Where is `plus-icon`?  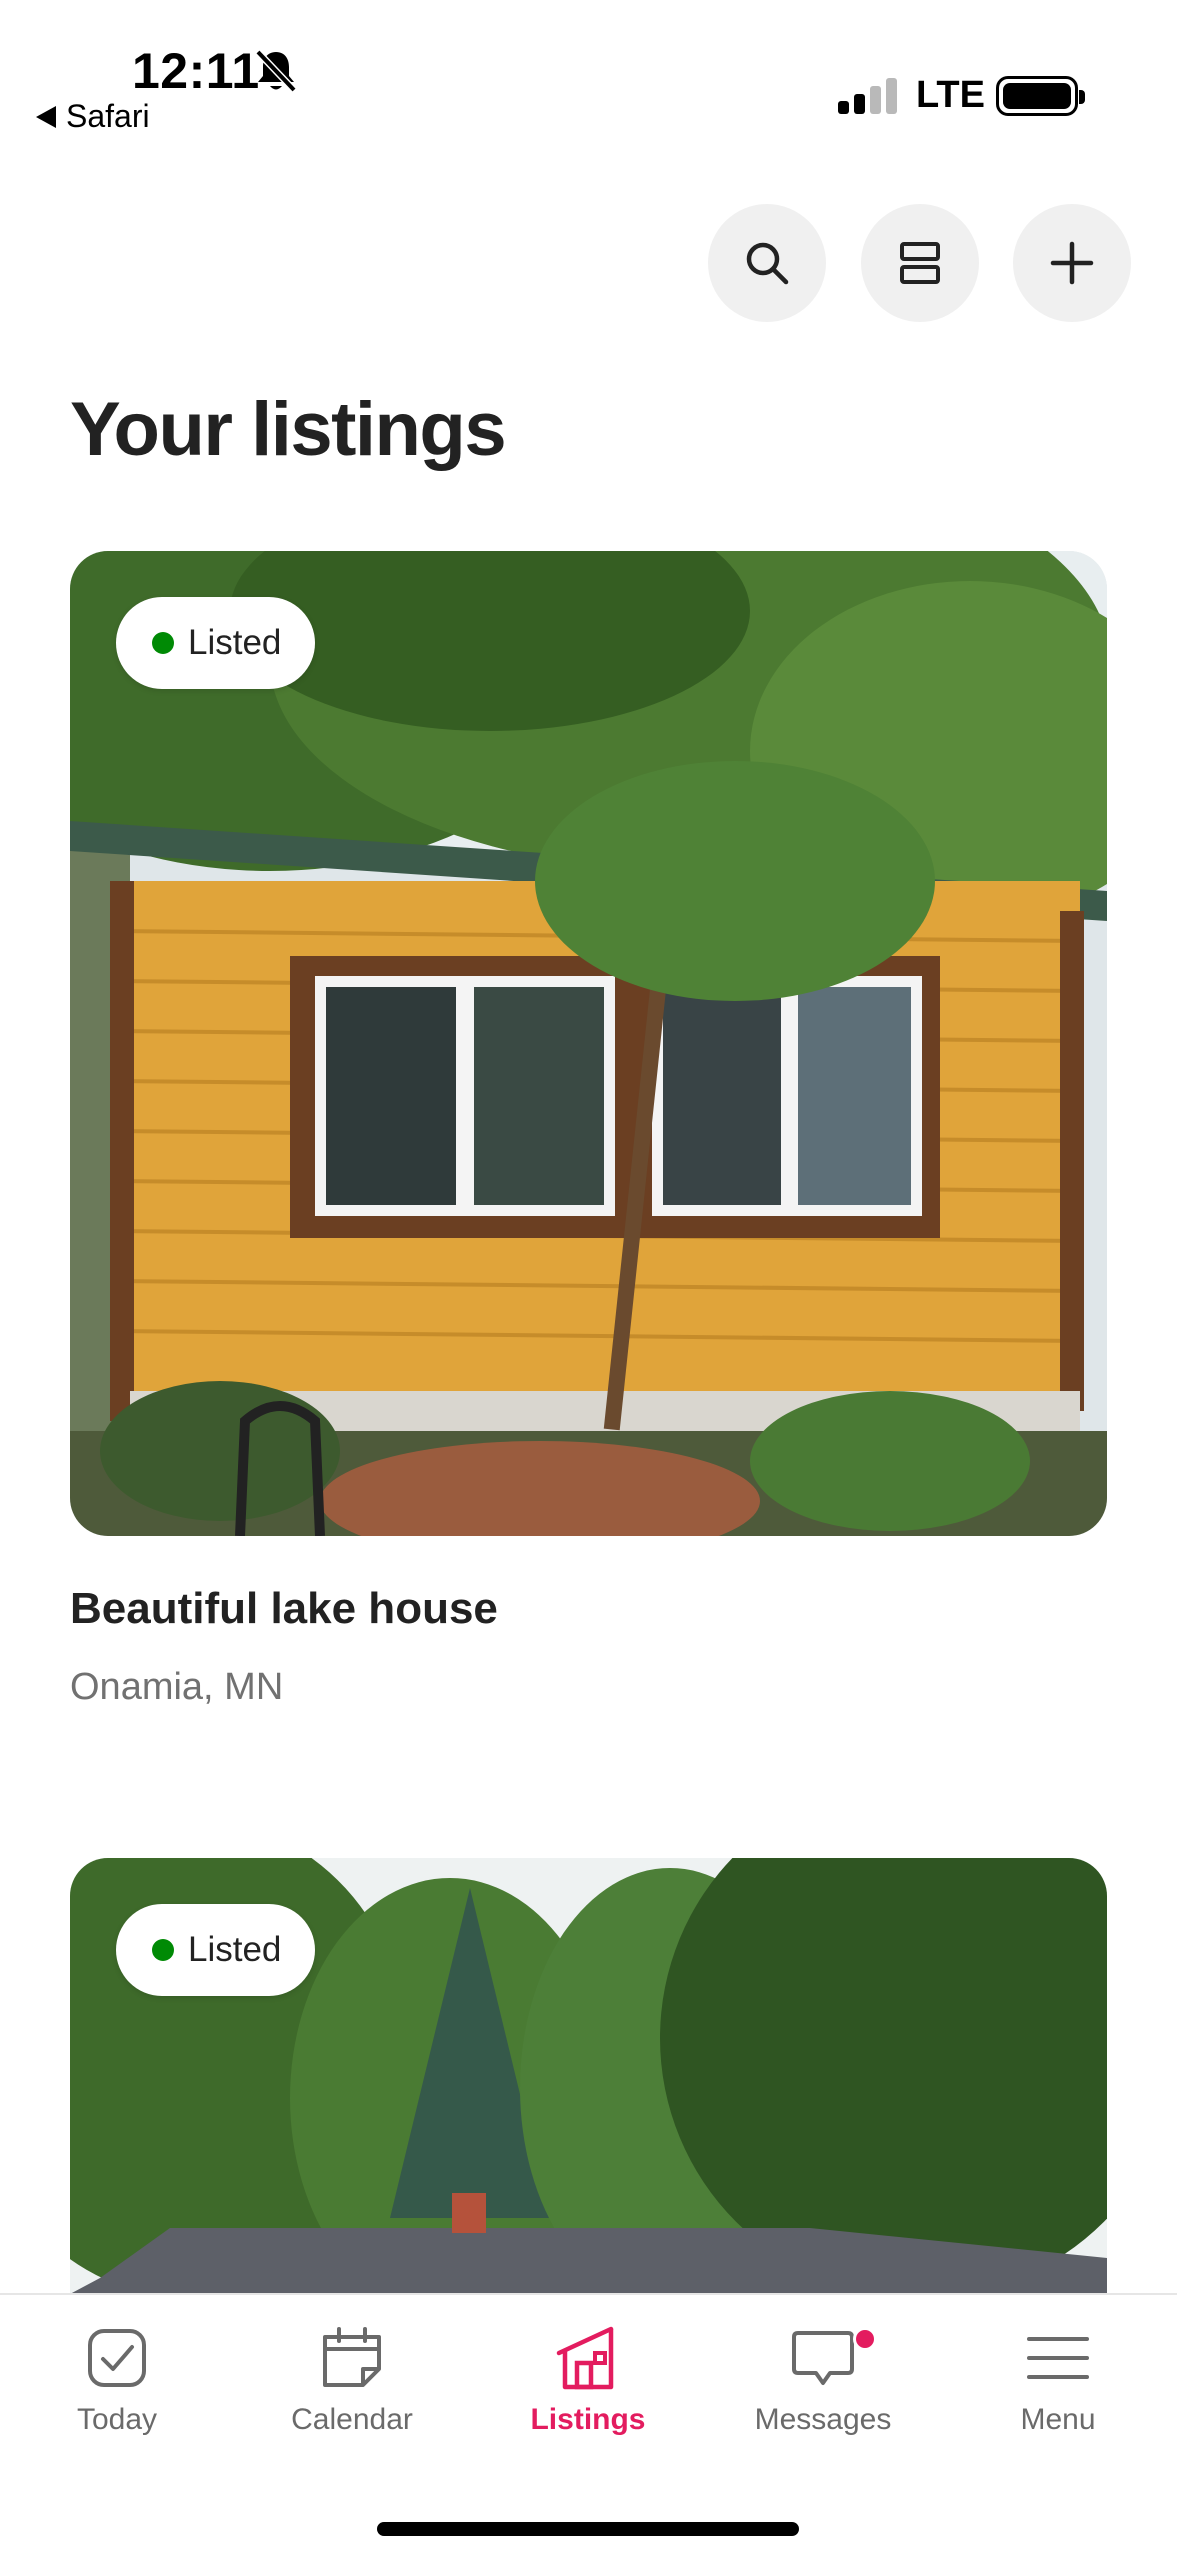 plus-icon is located at coordinates (1072, 263).